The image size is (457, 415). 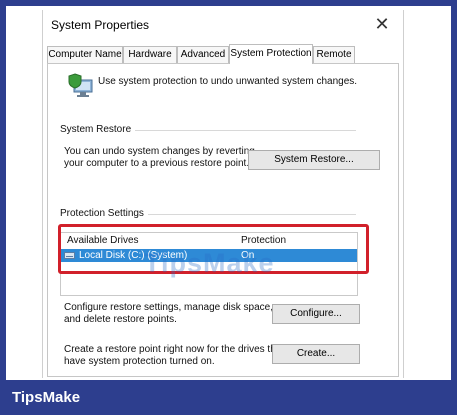 I want to click on tab-remote: Remote, so click(x=334, y=54).